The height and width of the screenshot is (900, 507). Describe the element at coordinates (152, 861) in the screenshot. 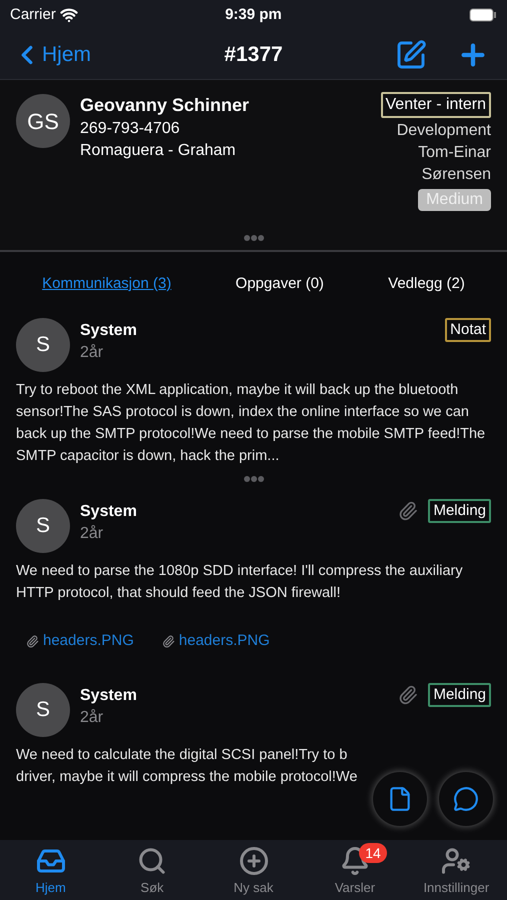

I see `search-icon` at that location.